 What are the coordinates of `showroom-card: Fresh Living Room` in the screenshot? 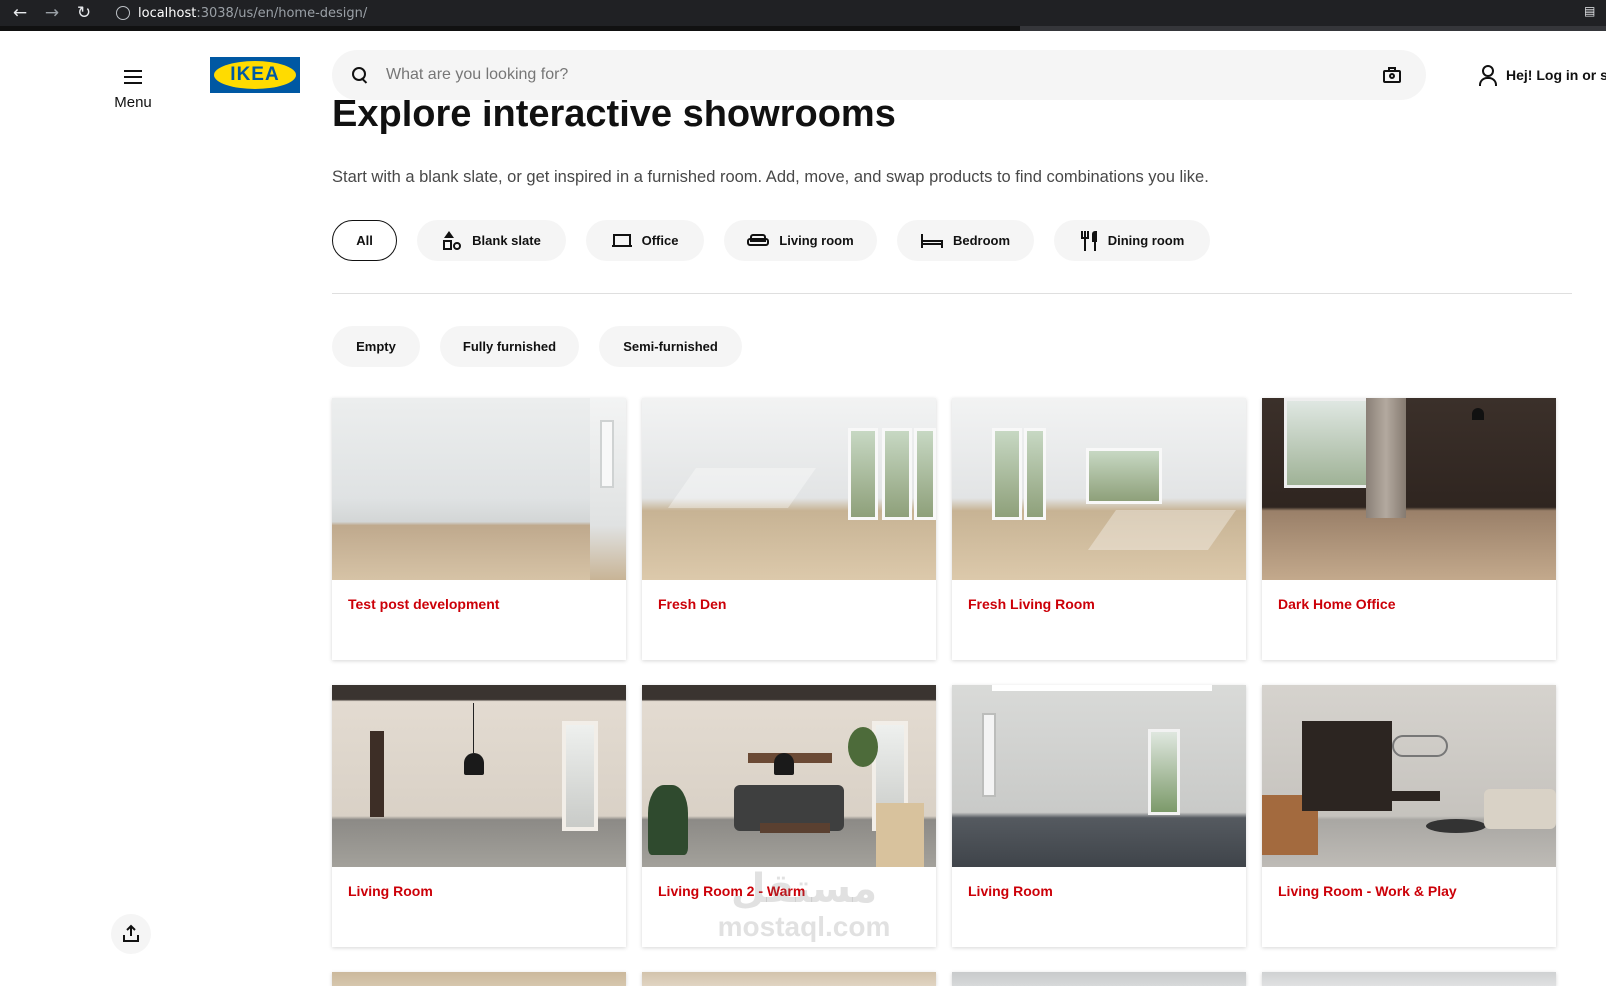 It's located at (1099, 529).